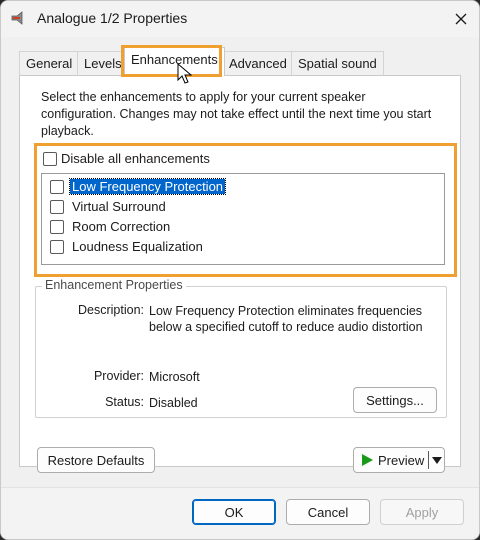  I want to click on speaker-app-icon, so click(17, 18).